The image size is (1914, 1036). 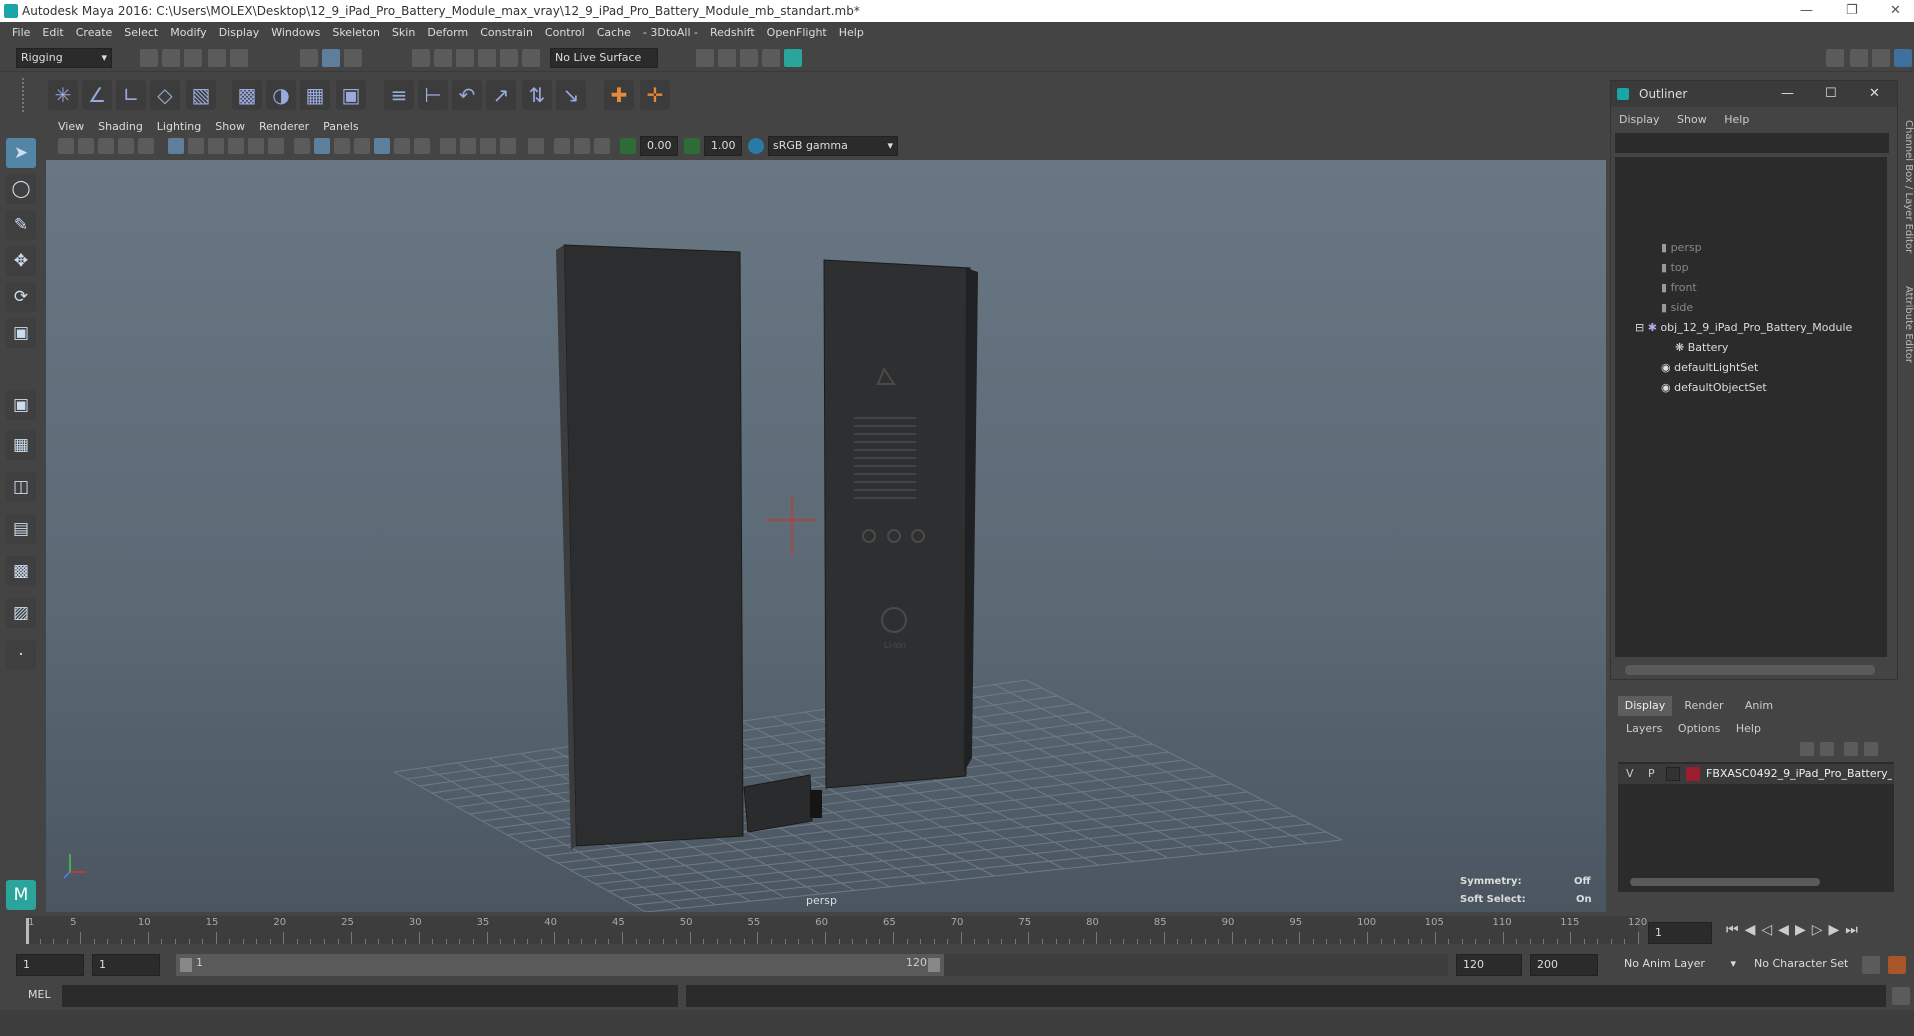 I want to click on view-transform-dropdown: sRGB gamma ▾, so click(x=833, y=146).